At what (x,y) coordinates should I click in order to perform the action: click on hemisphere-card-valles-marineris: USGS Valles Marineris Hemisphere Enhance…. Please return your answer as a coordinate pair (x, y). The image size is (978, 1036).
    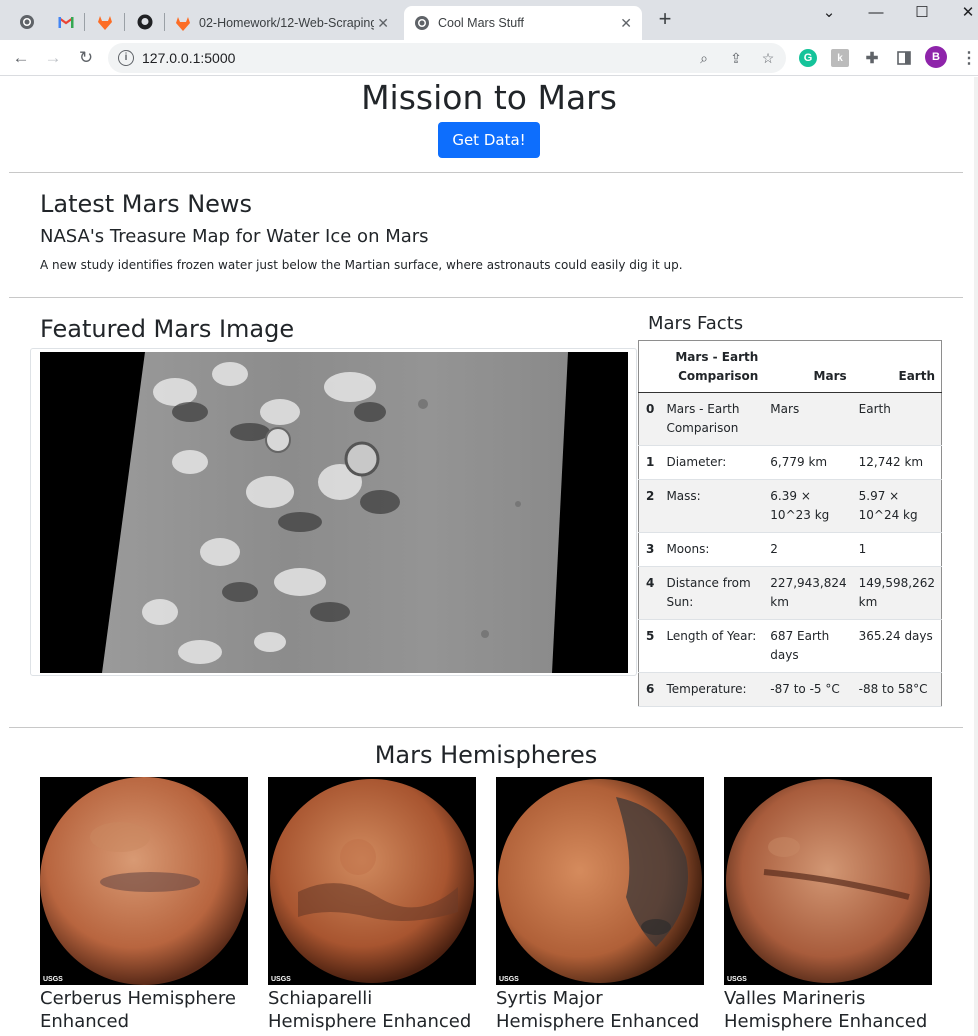
    Looking at the image, I should click on (828, 905).